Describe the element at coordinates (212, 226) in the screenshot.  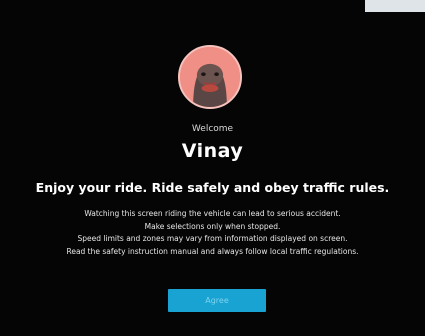
I see `notice-line: Make selections only when stopped.` at that location.